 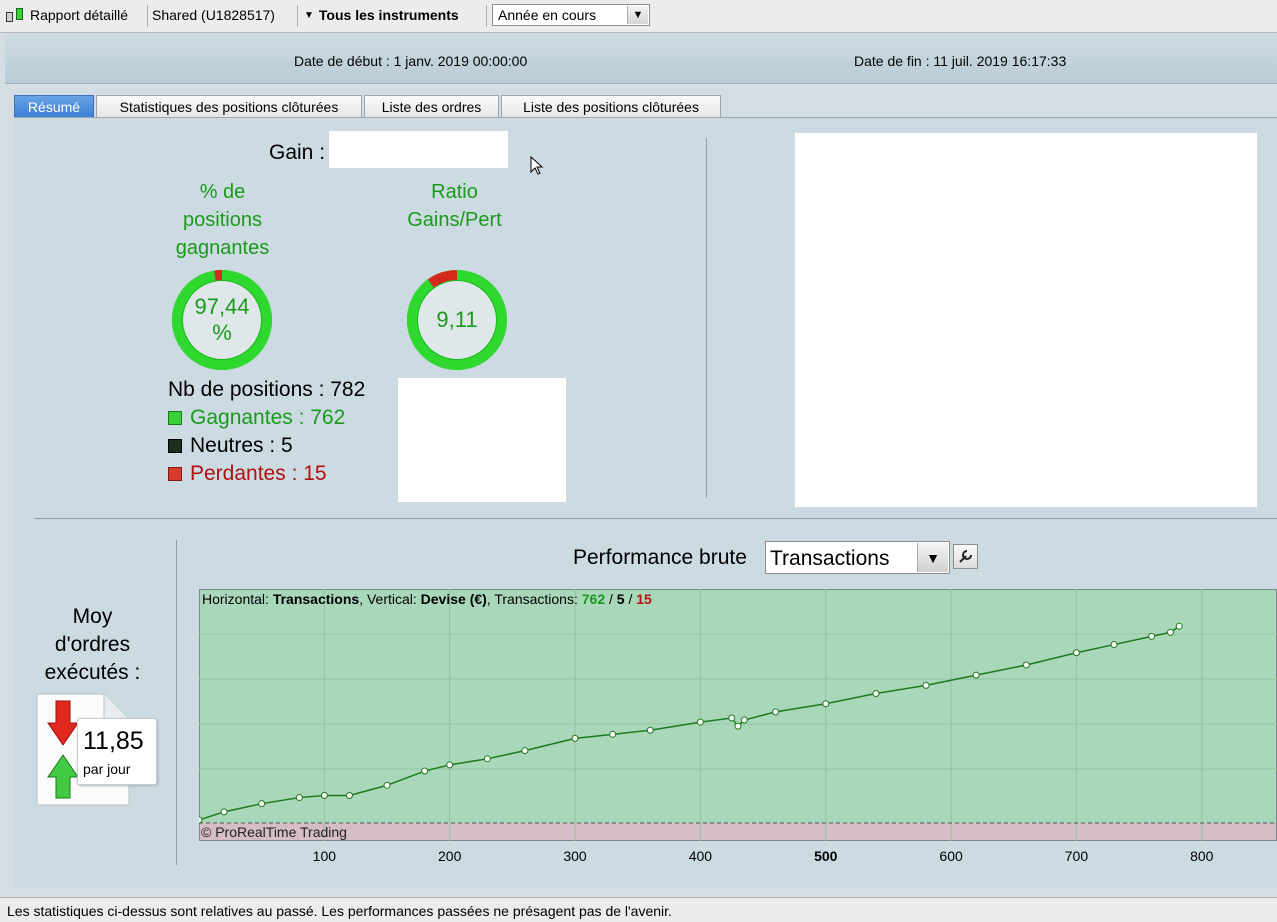 I want to click on report-button: Rapport détaillé, so click(x=66, y=15).